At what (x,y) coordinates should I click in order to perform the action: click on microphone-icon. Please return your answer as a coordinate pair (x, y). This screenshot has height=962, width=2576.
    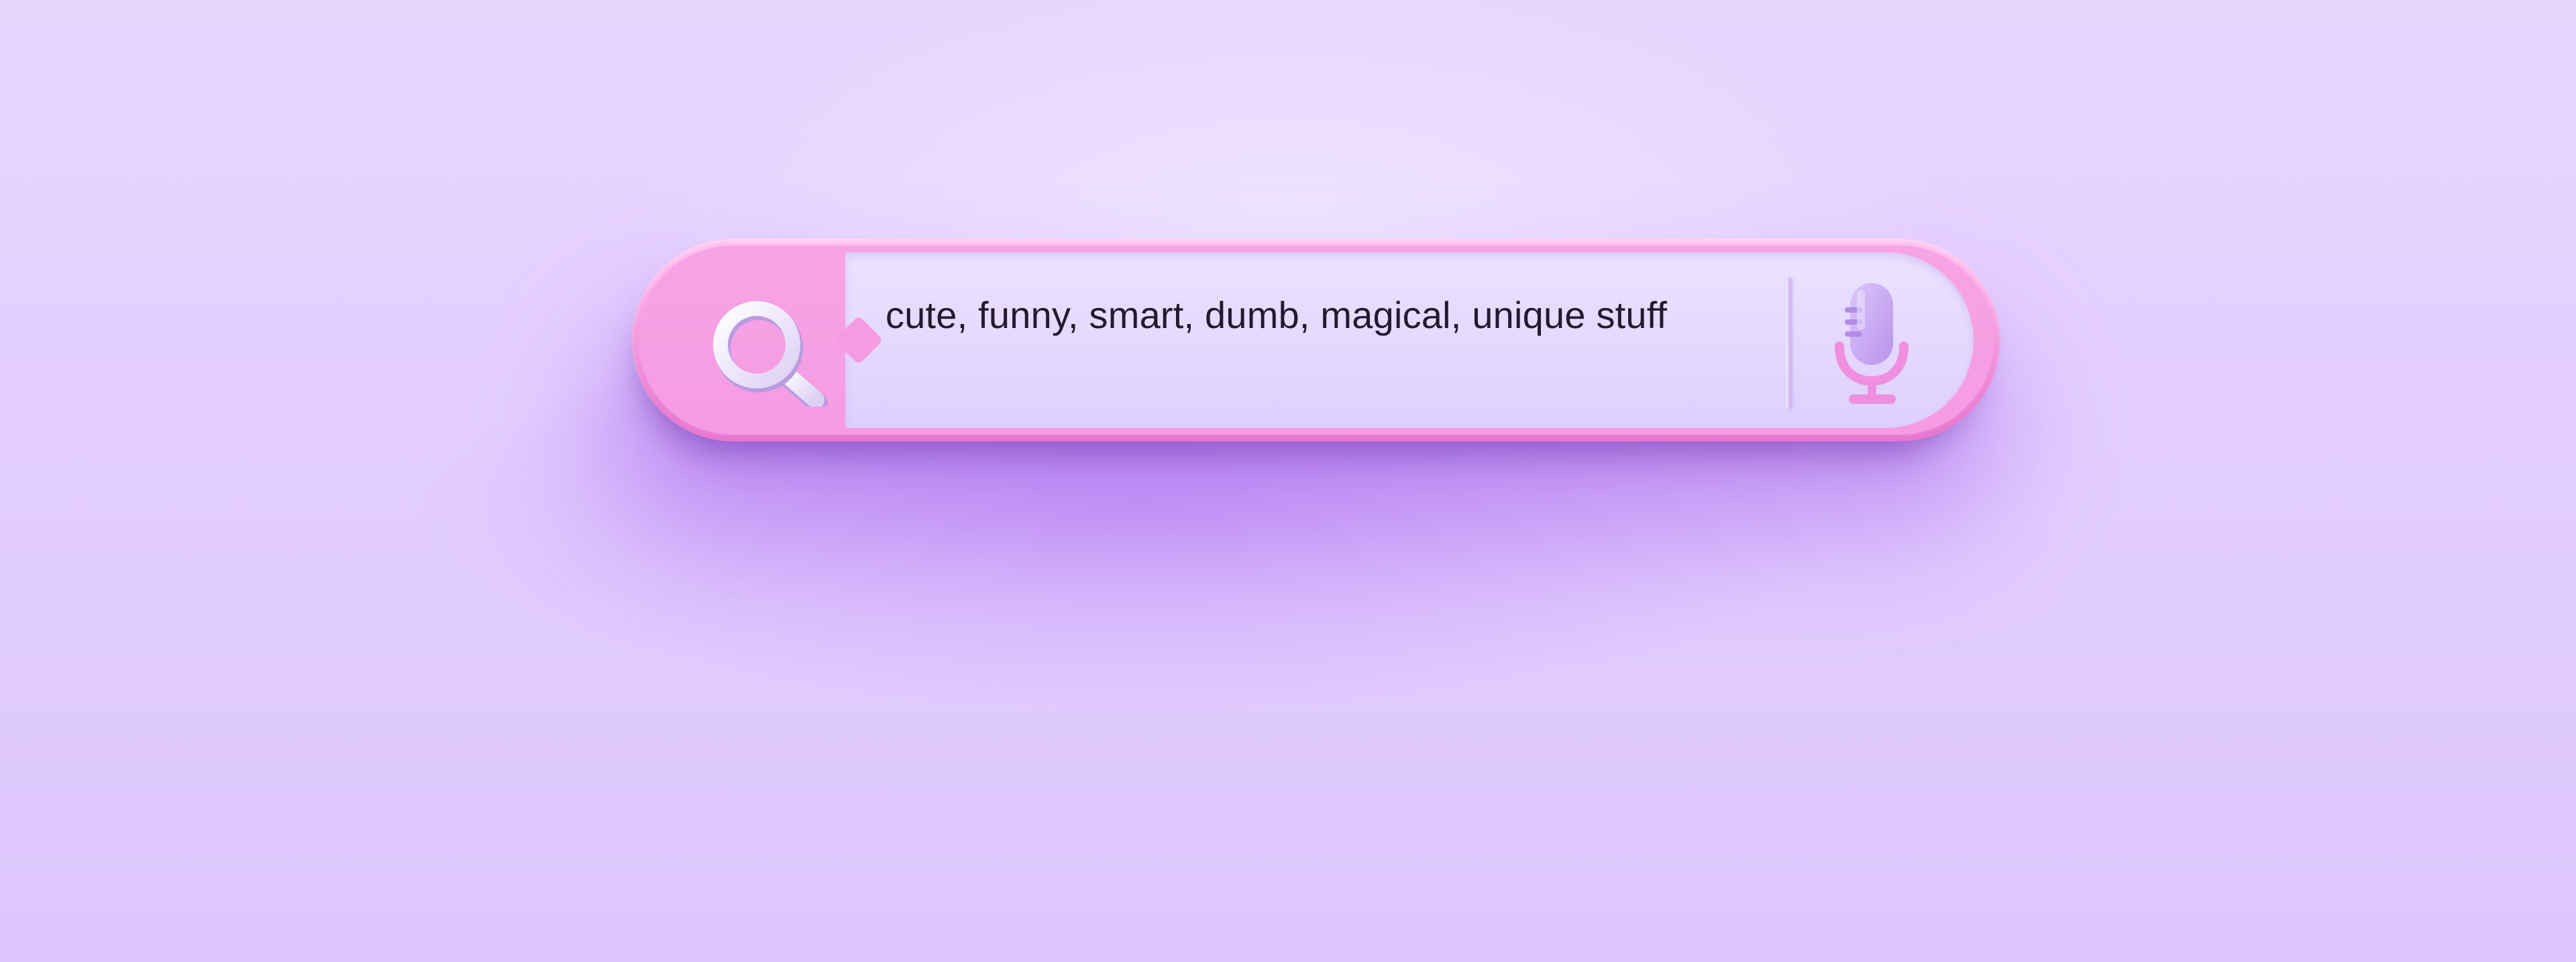
    Looking at the image, I should click on (1872, 344).